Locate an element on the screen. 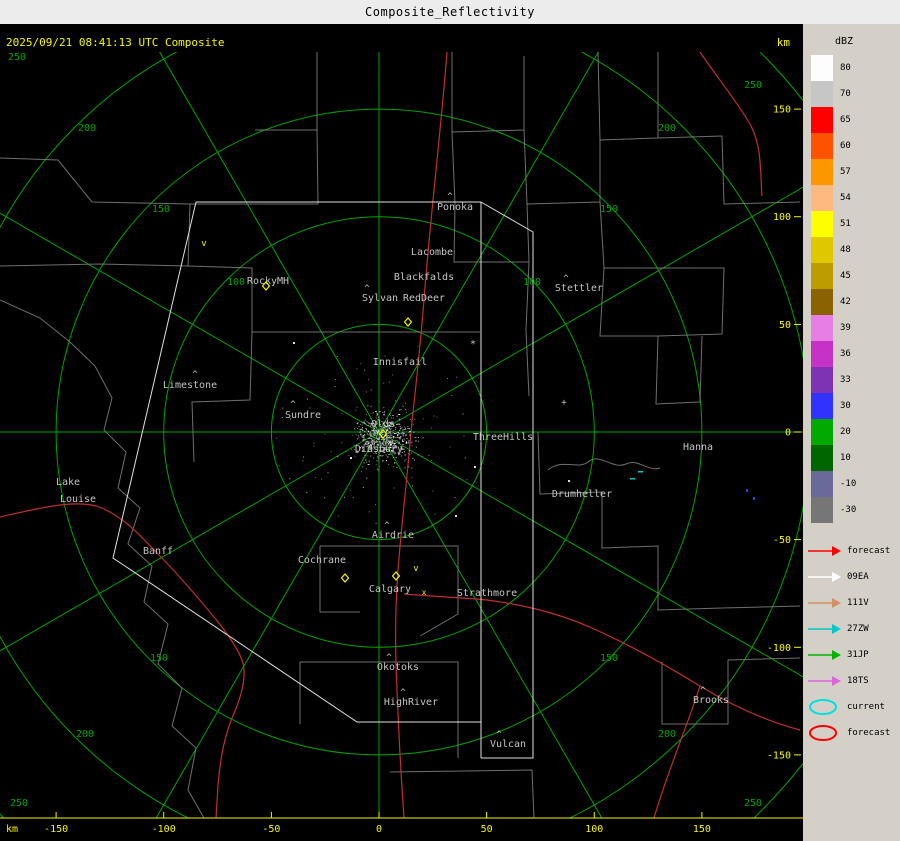 The width and height of the screenshot is (900, 841). colorbar-value-label: -10 is located at coordinates (848, 484).